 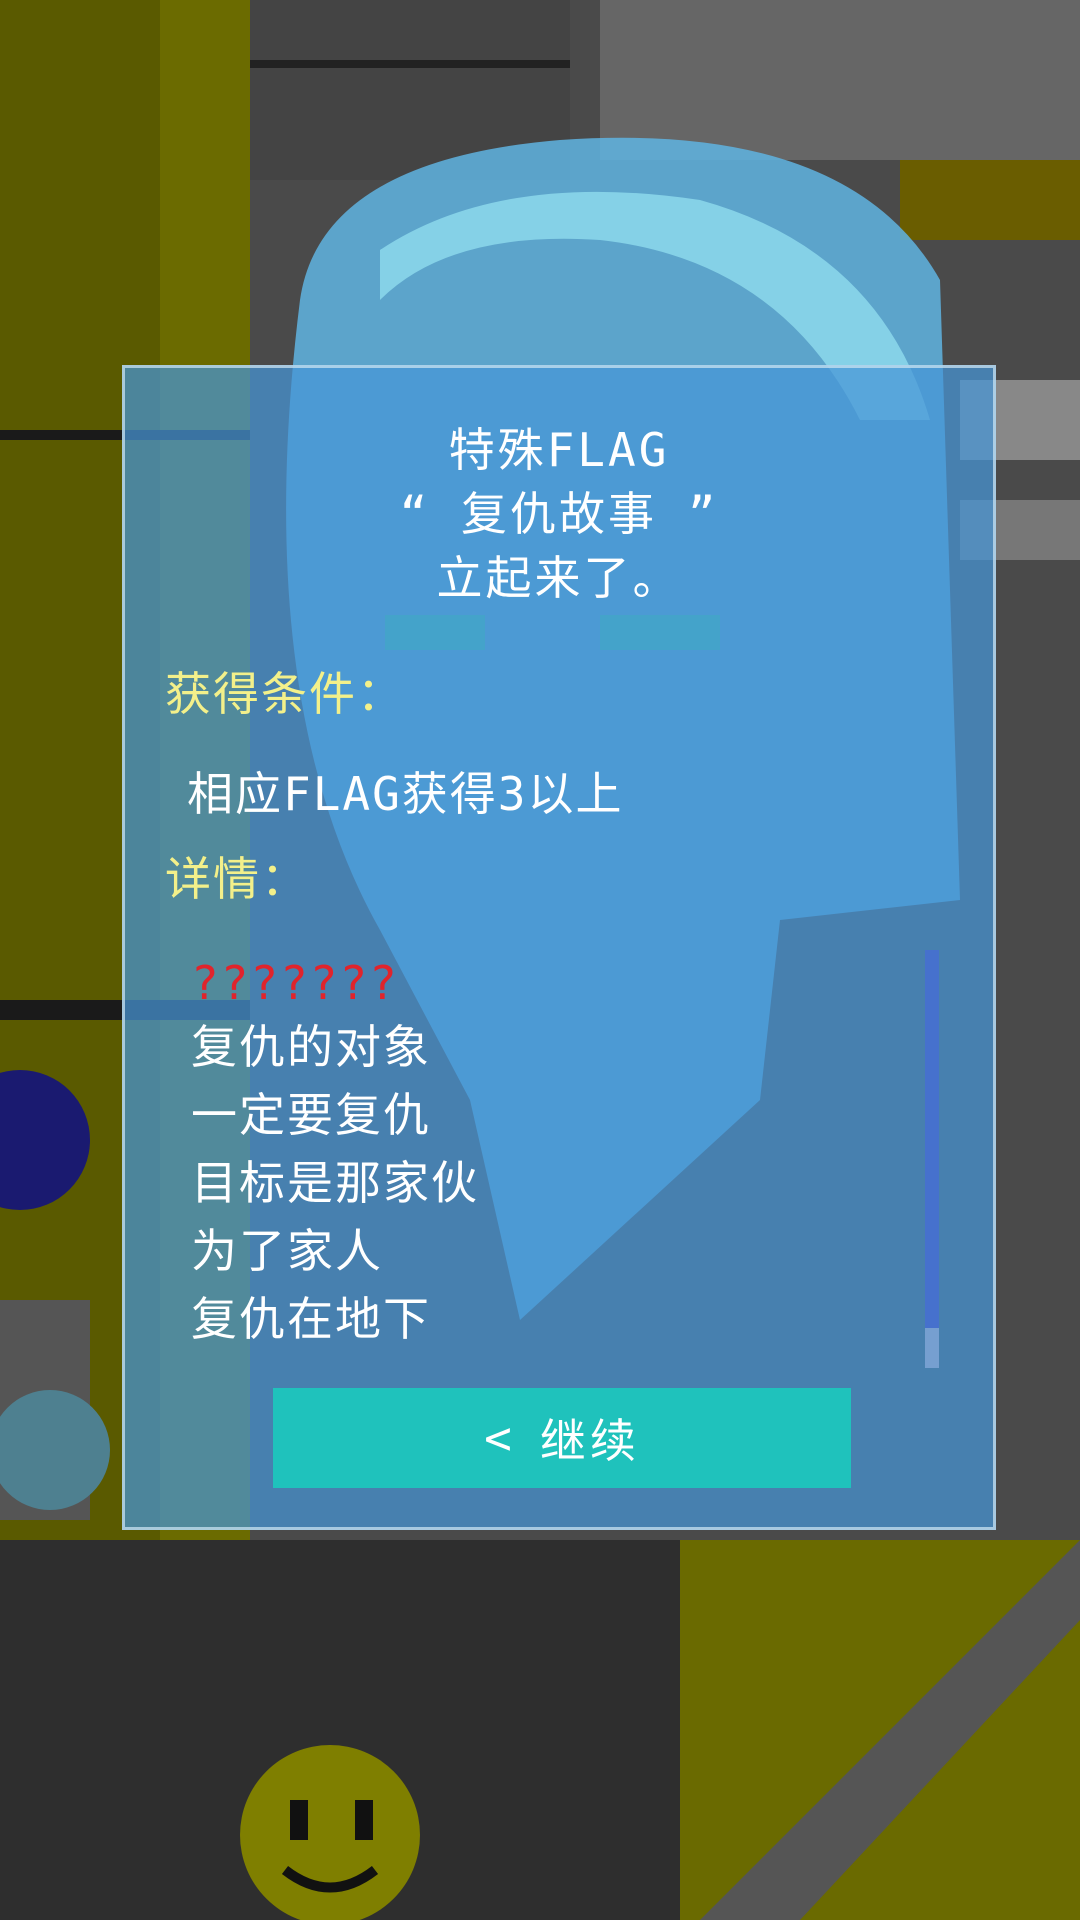 I want to click on title-line: 特殊FLAG, so click(x=559, y=450).